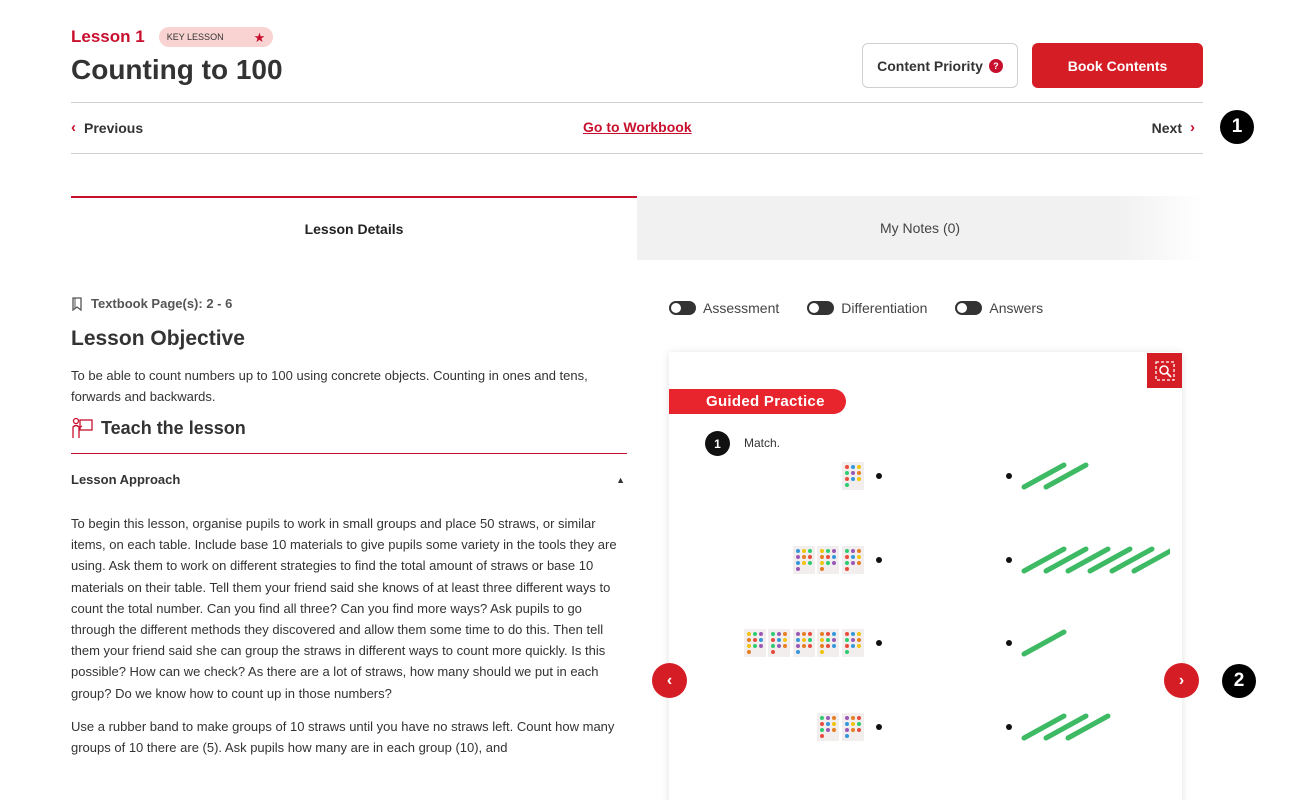 This screenshot has width=1300, height=800. Describe the element at coordinates (354, 228) in the screenshot. I see `tab-lesson-details: Lesson Details` at that location.